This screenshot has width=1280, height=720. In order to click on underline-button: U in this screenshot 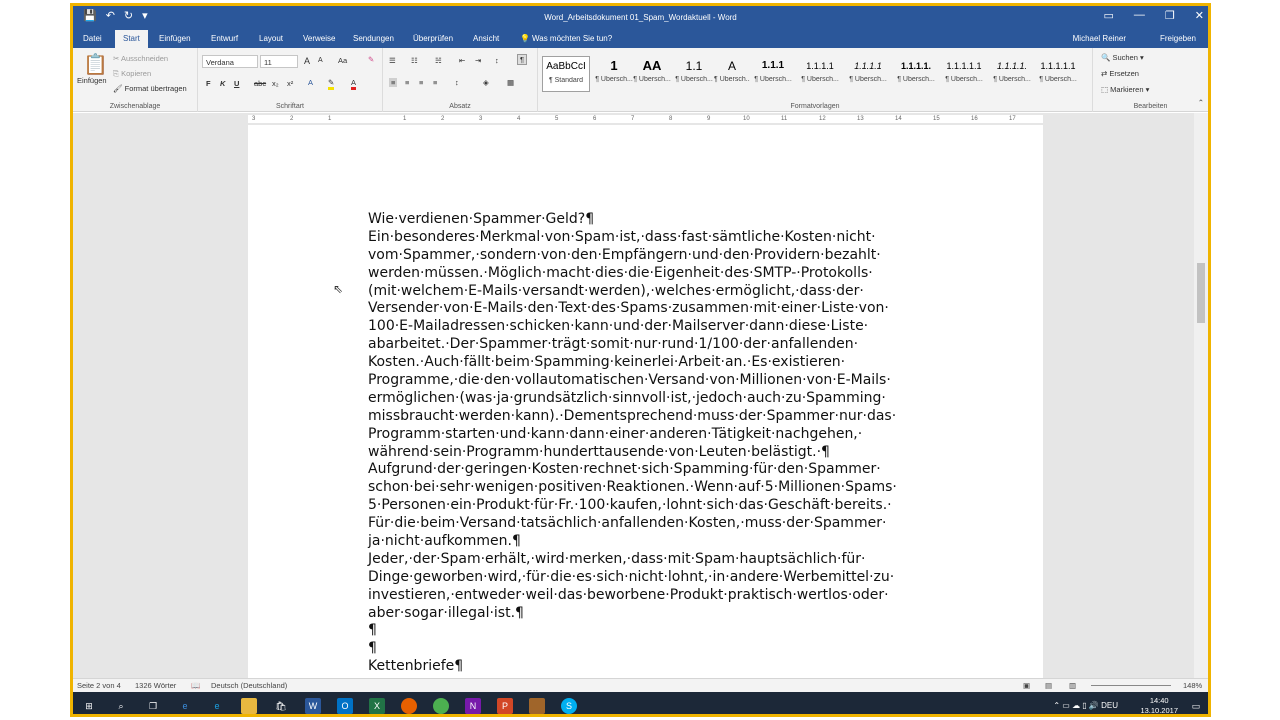, I will do `click(236, 83)`.